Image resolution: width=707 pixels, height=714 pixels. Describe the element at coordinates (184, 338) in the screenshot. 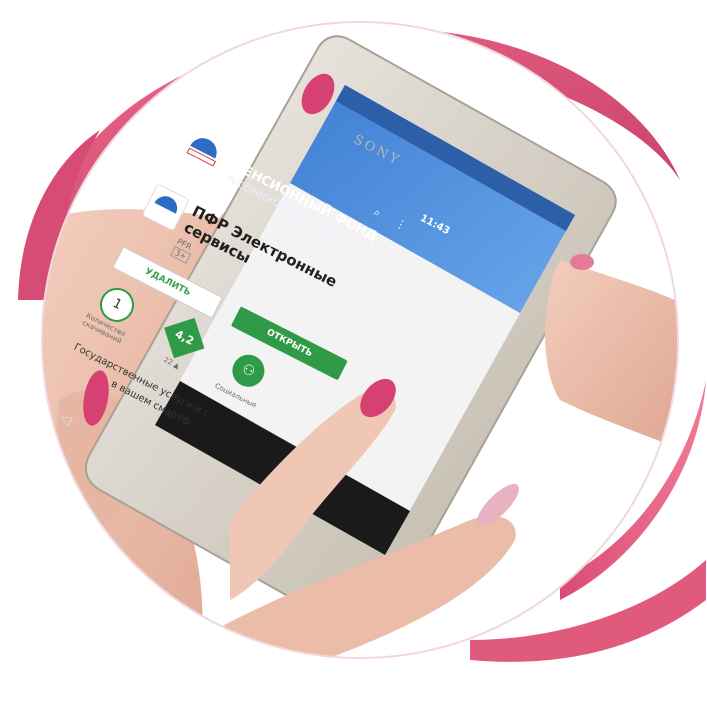

I see `rating-badge: 4,2` at that location.